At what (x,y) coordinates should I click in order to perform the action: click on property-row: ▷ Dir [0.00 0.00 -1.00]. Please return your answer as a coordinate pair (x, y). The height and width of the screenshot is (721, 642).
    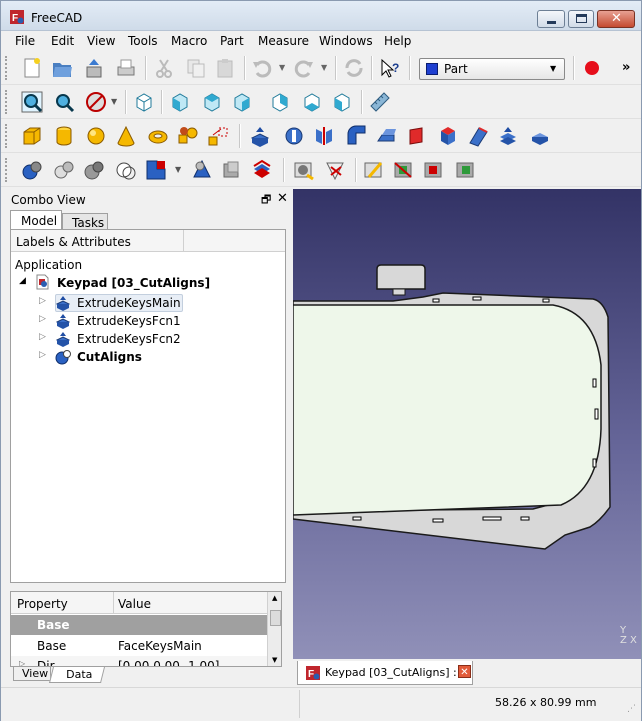
    Looking at the image, I should click on (139, 661).